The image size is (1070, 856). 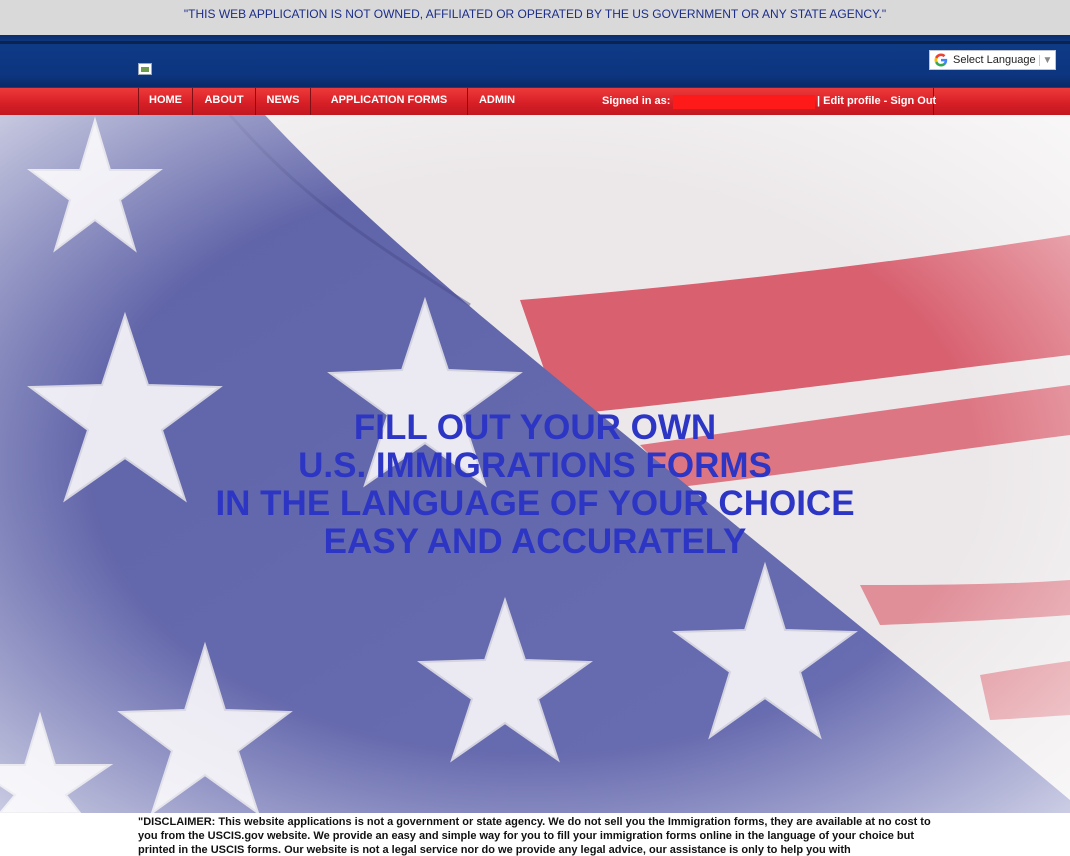 I want to click on hero-line: FILL OUT YOUR OWN, so click(x=535, y=427).